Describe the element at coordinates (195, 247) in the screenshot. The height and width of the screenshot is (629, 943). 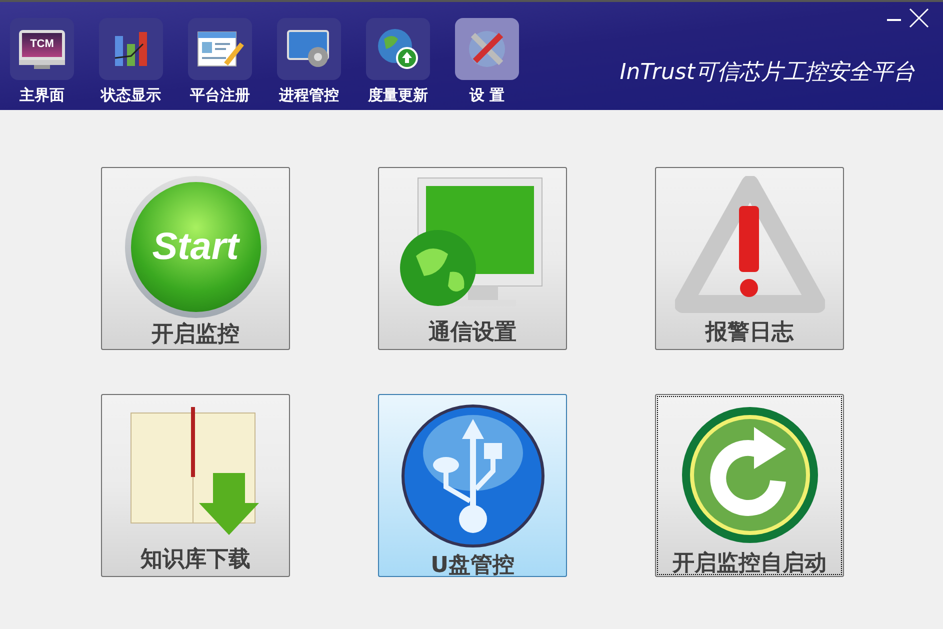
I see `start-orb-icon: Start` at that location.